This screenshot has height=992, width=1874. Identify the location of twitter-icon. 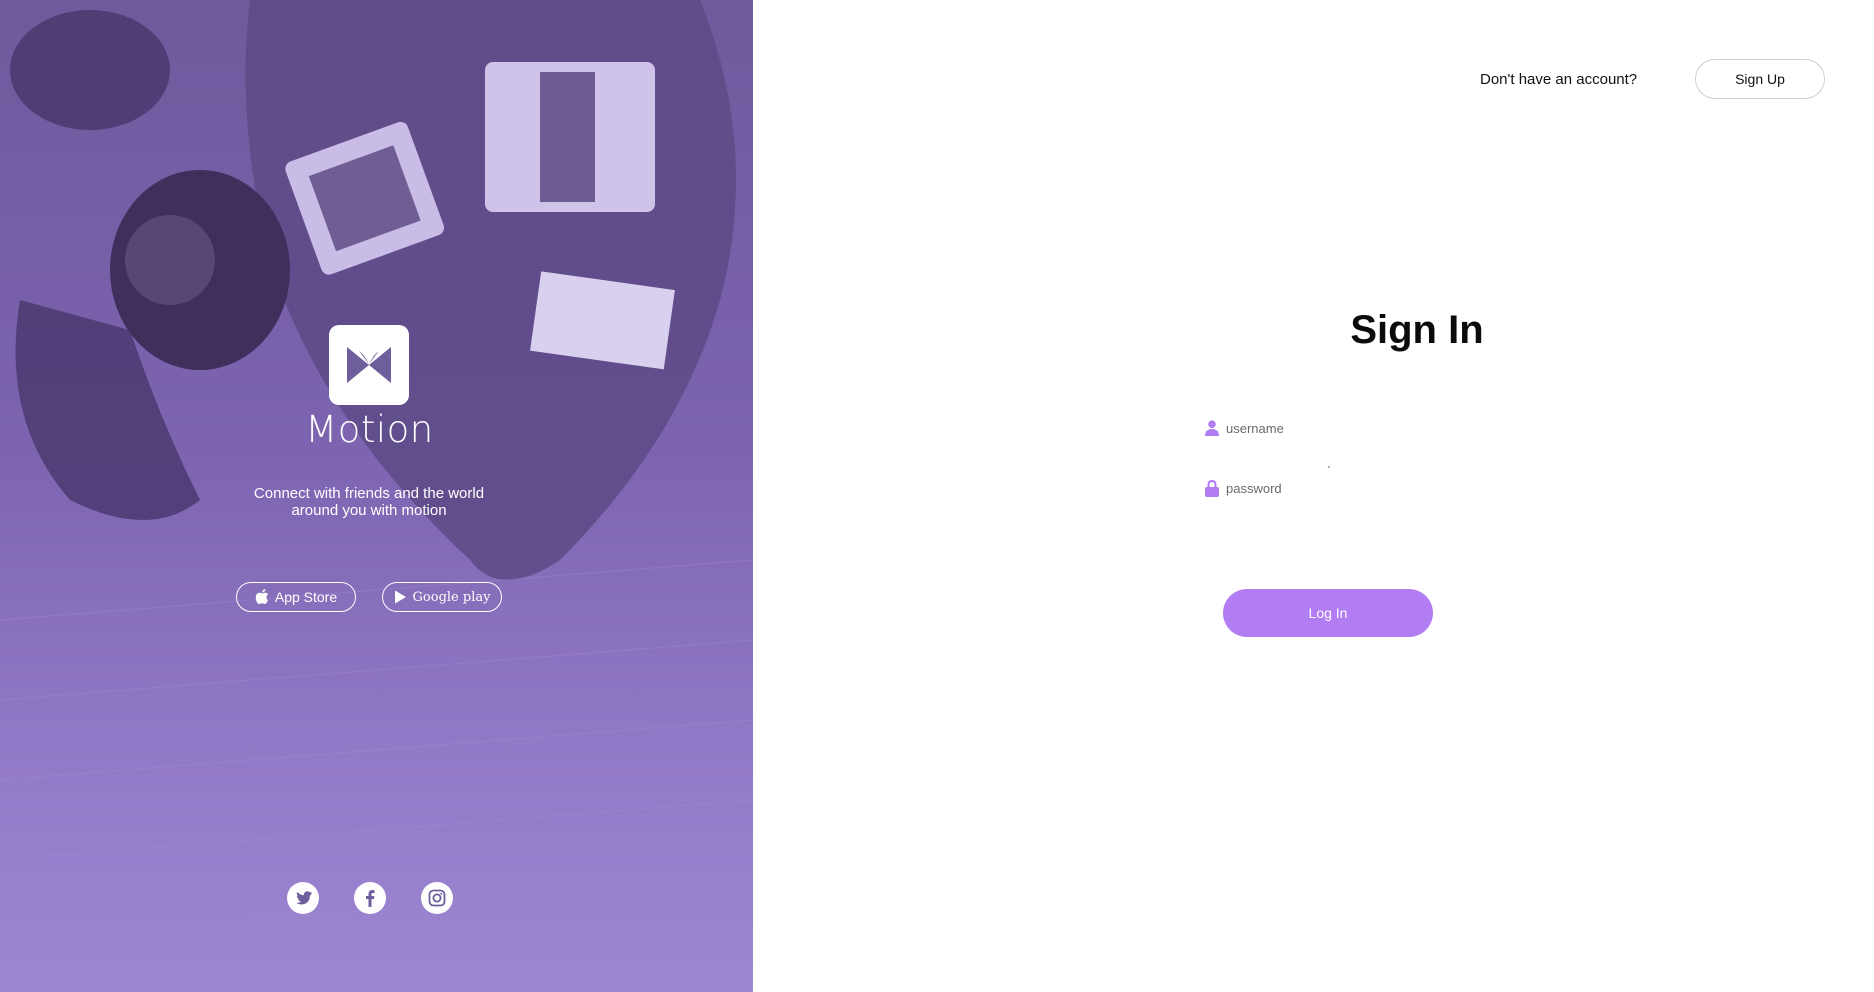
(304, 897).